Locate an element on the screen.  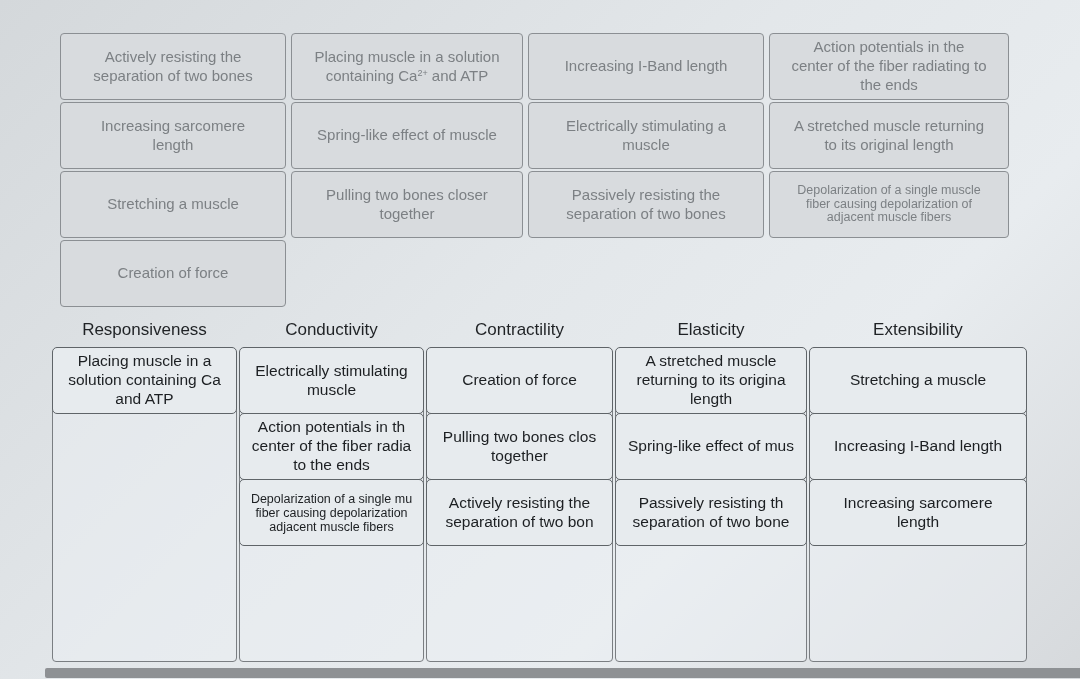
placed-answer-tile: Creation of force is located at coordinates (519, 380).